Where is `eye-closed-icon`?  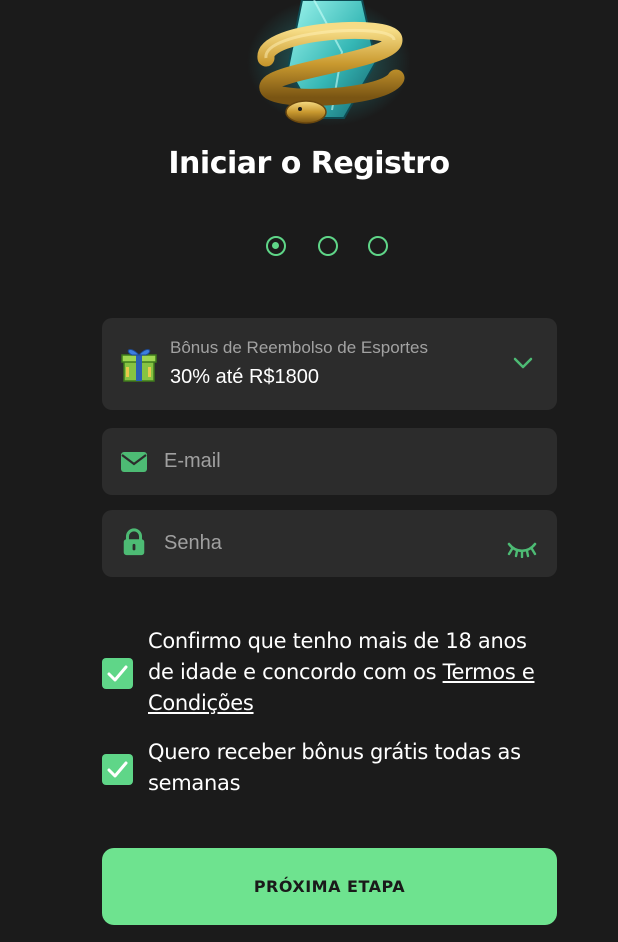 eye-closed-icon is located at coordinates (522, 549).